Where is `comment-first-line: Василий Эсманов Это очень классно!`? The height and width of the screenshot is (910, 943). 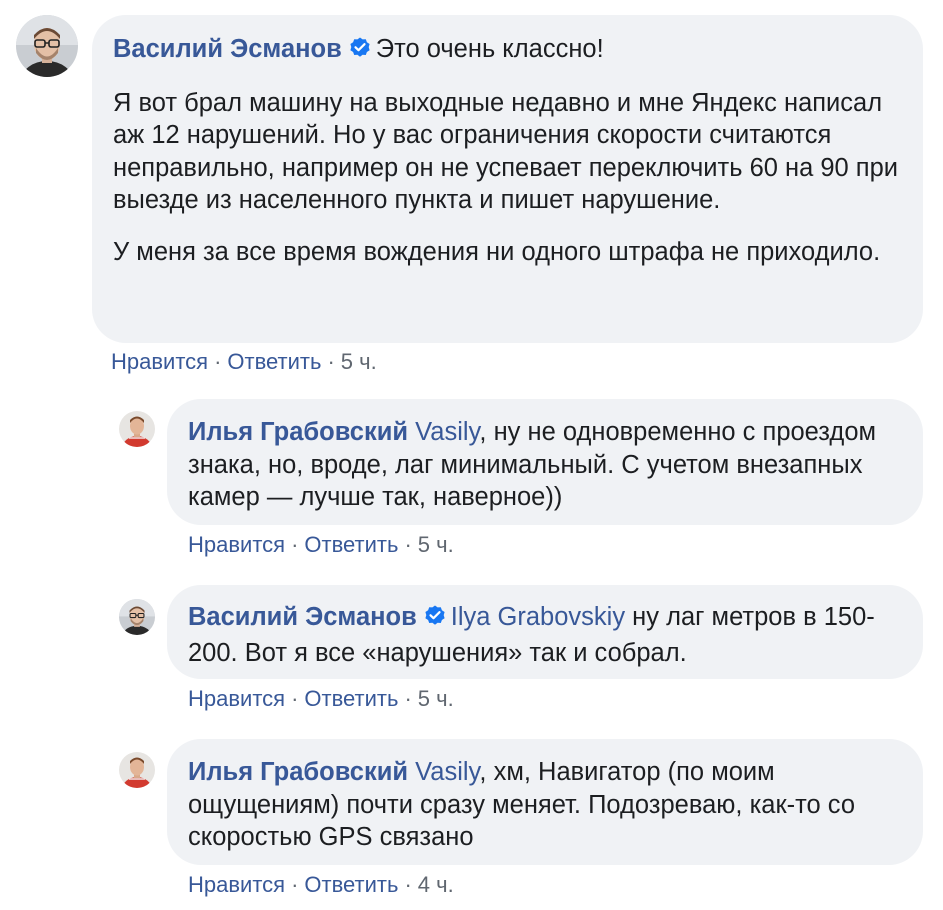
comment-first-line: Василий Эсманов Это очень классно! is located at coordinates (507, 51).